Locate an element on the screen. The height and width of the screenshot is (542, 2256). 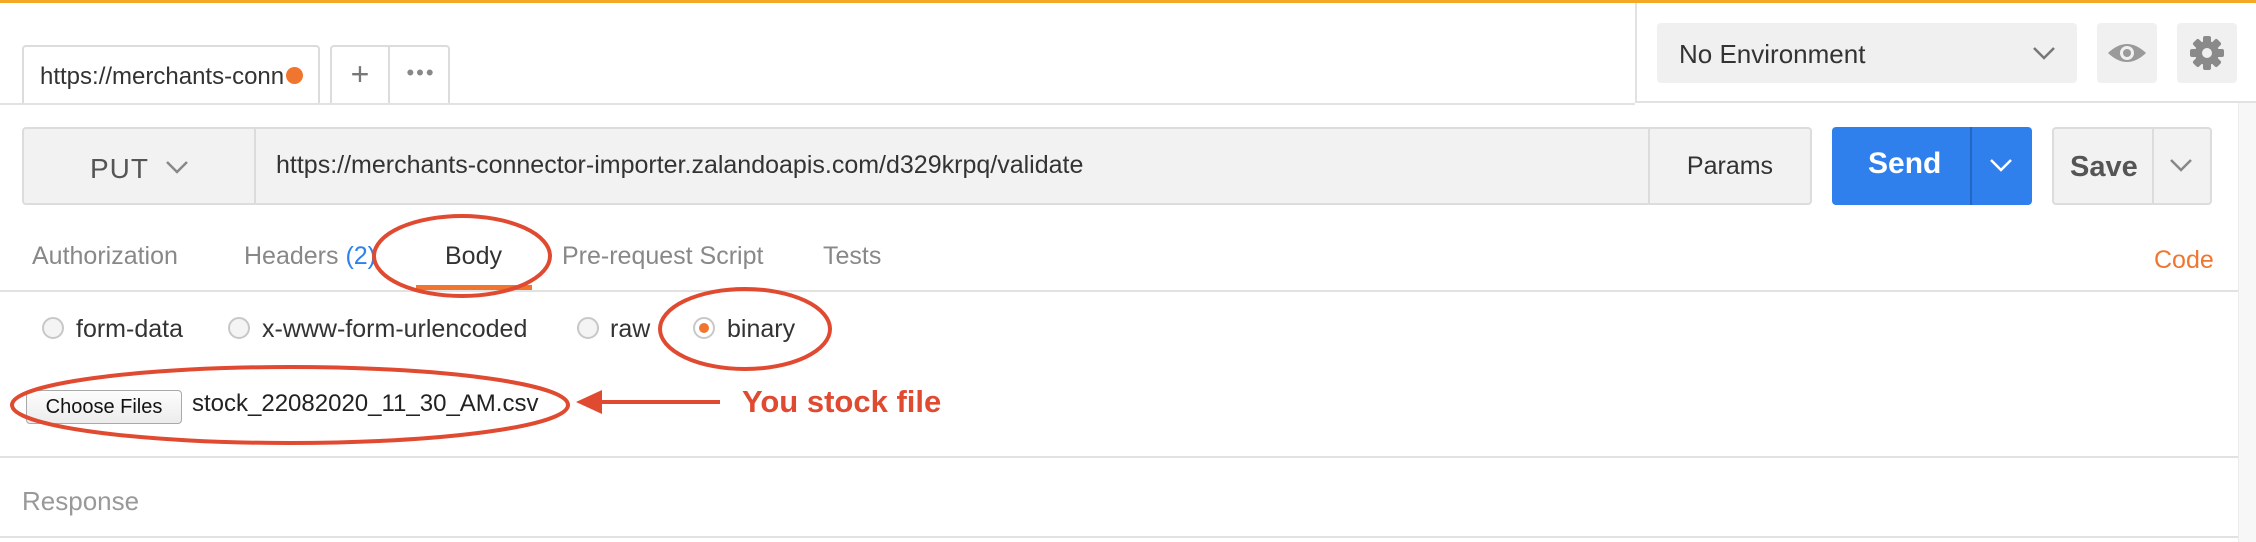
environment-quick-look-button is located at coordinates (2127, 53).